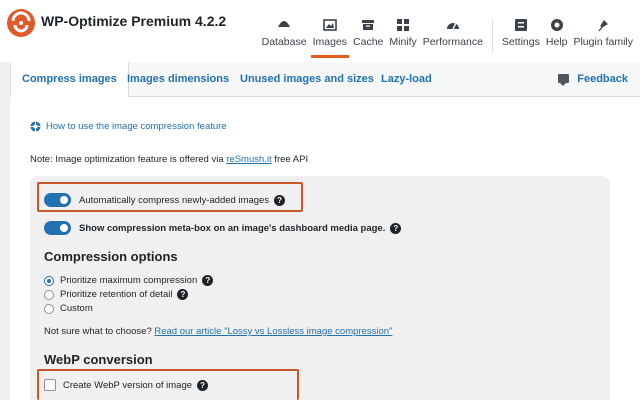 This screenshot has width=640, height=400. What do you see at coordinates (49, 308) in the screenshot?
I see `radio-custom` at bounding box center [49, 308].